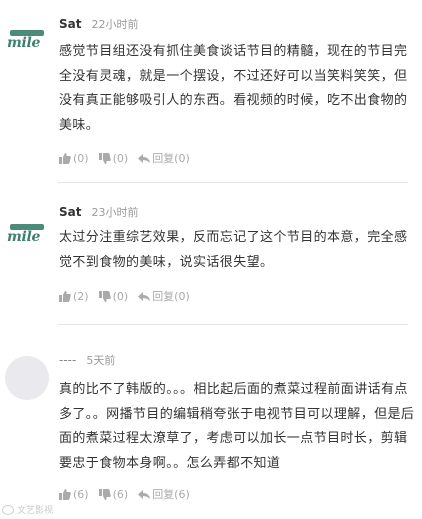  What do you see at coordinates (81, 494) in the screenshot?
I see `like-count: (6)` at bounding box center [81, 494].